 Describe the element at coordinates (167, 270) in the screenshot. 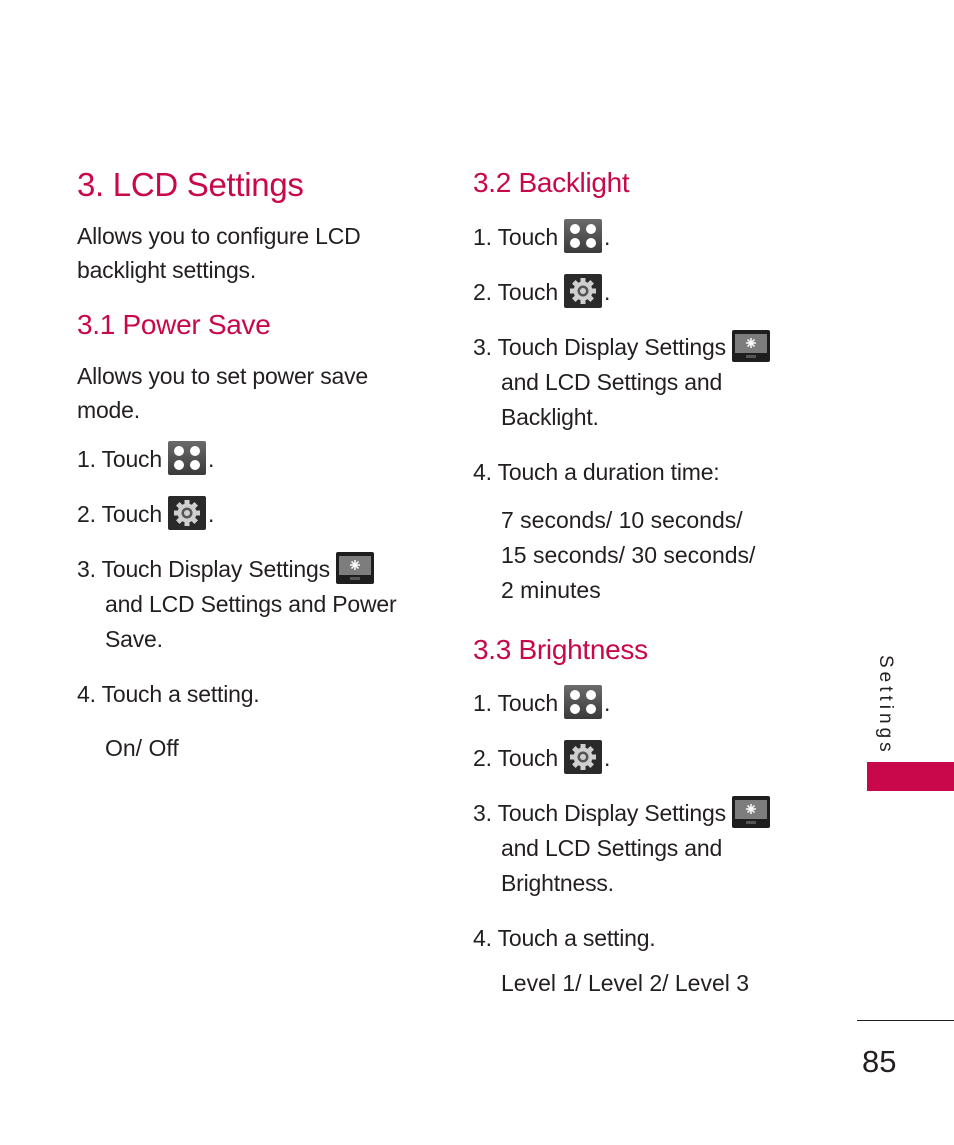

I see `intro-line-2: backlight settings.` at that location.